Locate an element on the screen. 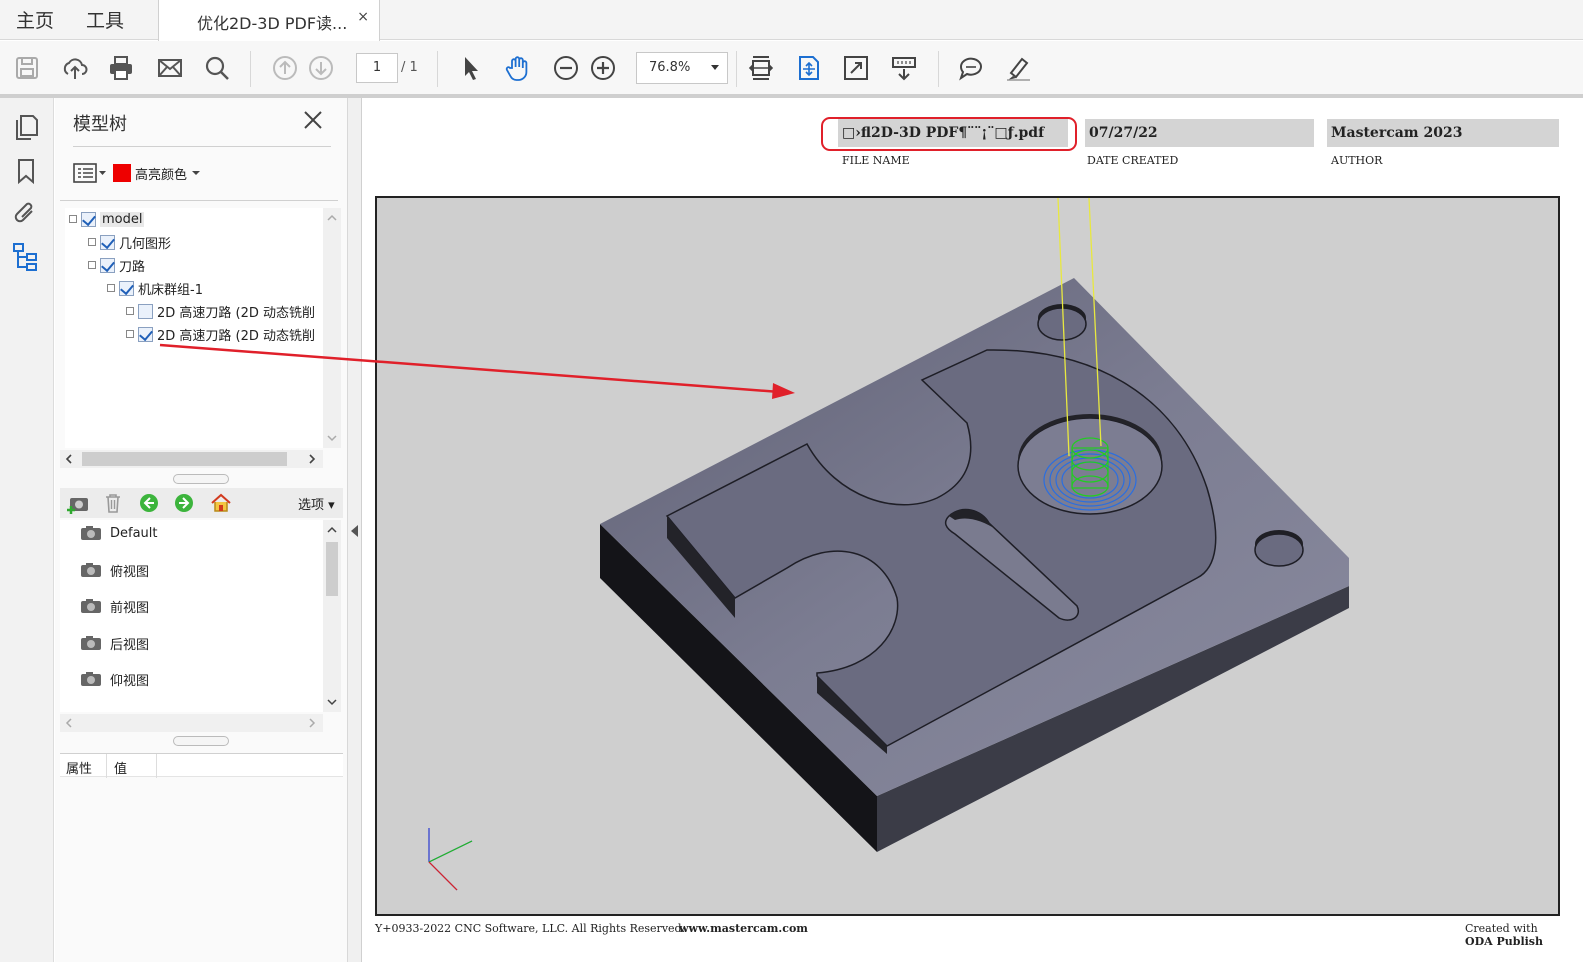 The image size is (1583, 962). highlight-color-control: 高亮颜色 is located at coordinates (137, 173).